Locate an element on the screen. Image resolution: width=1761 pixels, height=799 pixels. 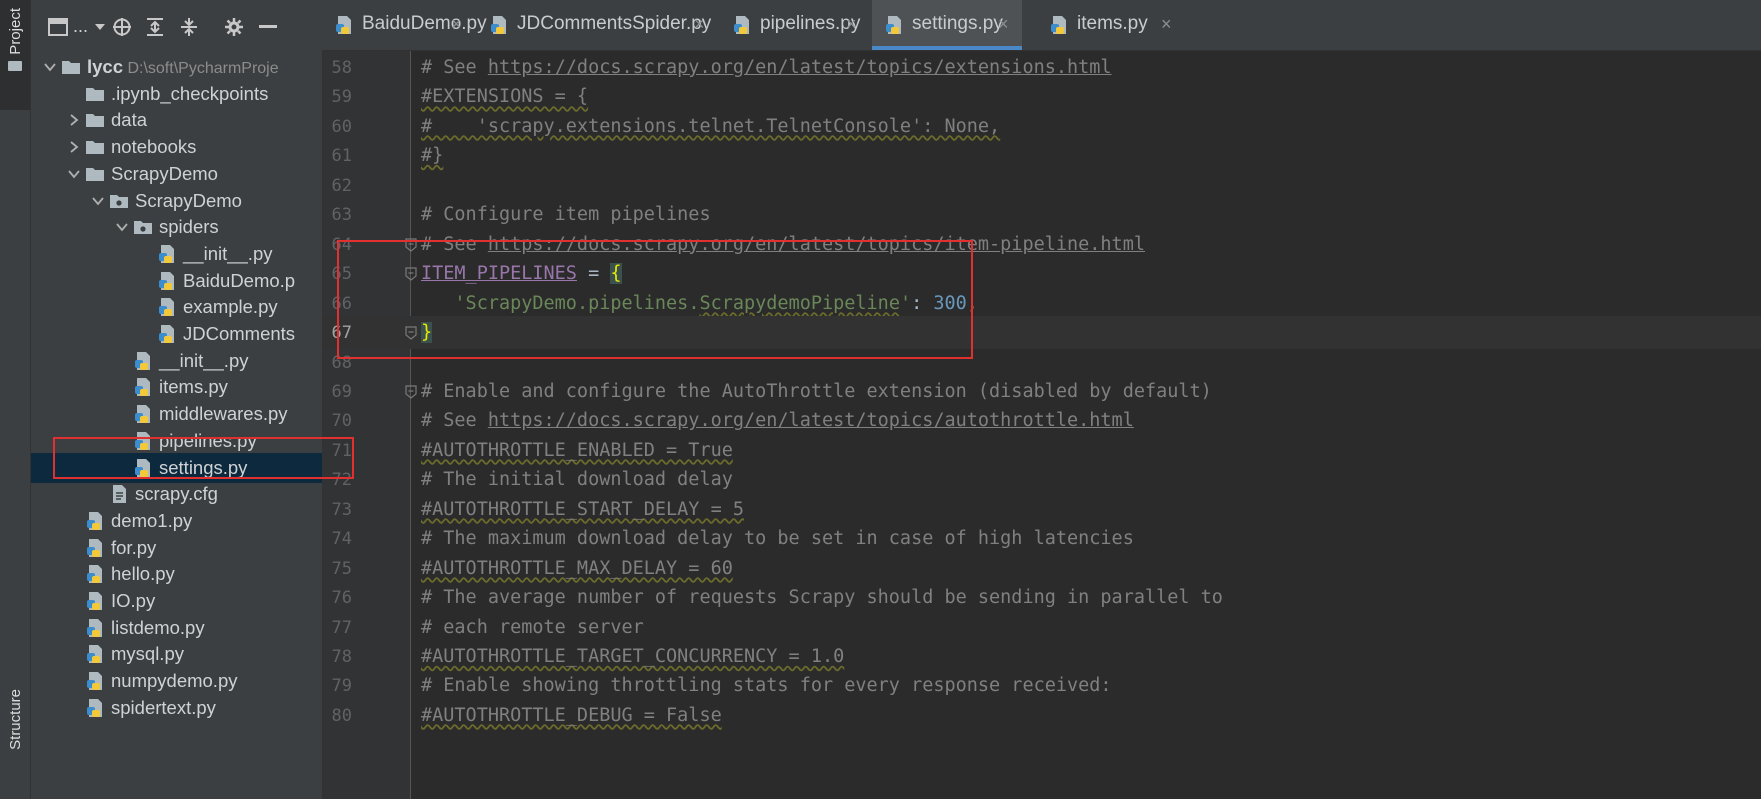
project-view-icon is located at coordinates (58, 27).